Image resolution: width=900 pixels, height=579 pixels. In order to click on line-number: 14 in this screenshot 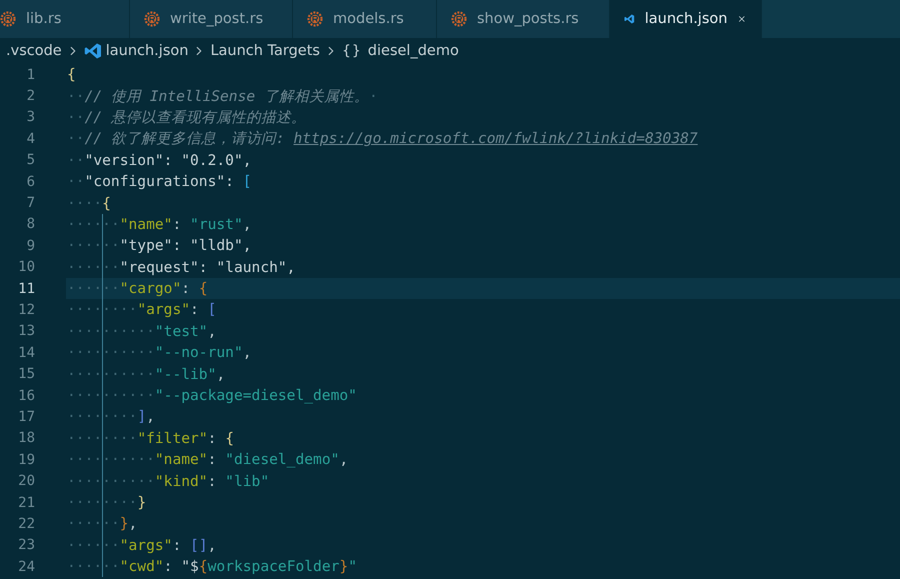, I will do `click(26, 352)`.